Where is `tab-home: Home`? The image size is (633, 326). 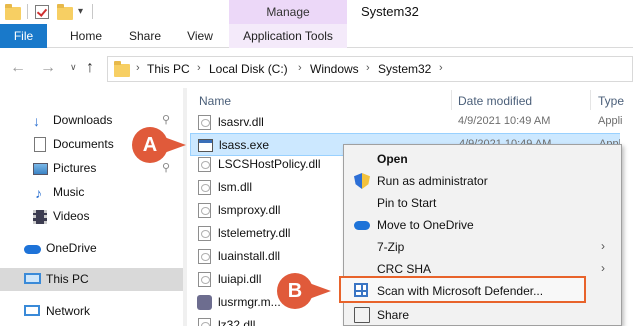
tab-home: Home is located at coordinates (86, 36).